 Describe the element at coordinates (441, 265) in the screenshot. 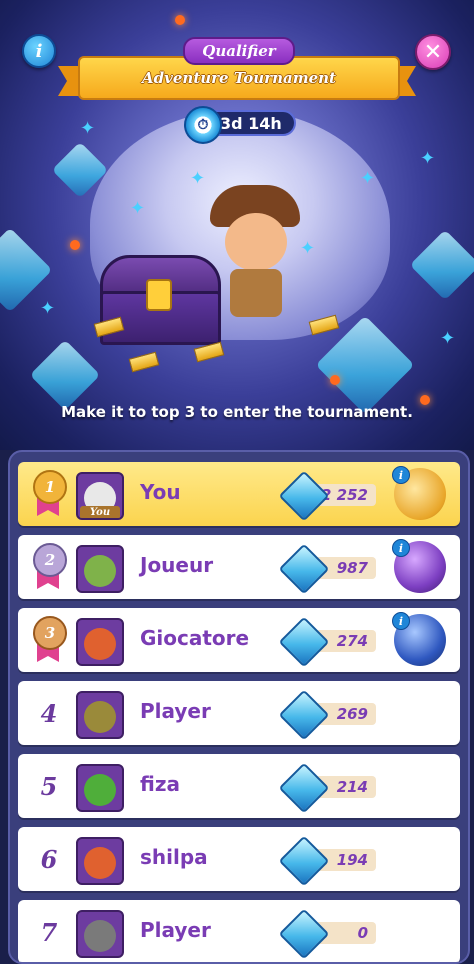

I see `crystal-right-top` at that location.